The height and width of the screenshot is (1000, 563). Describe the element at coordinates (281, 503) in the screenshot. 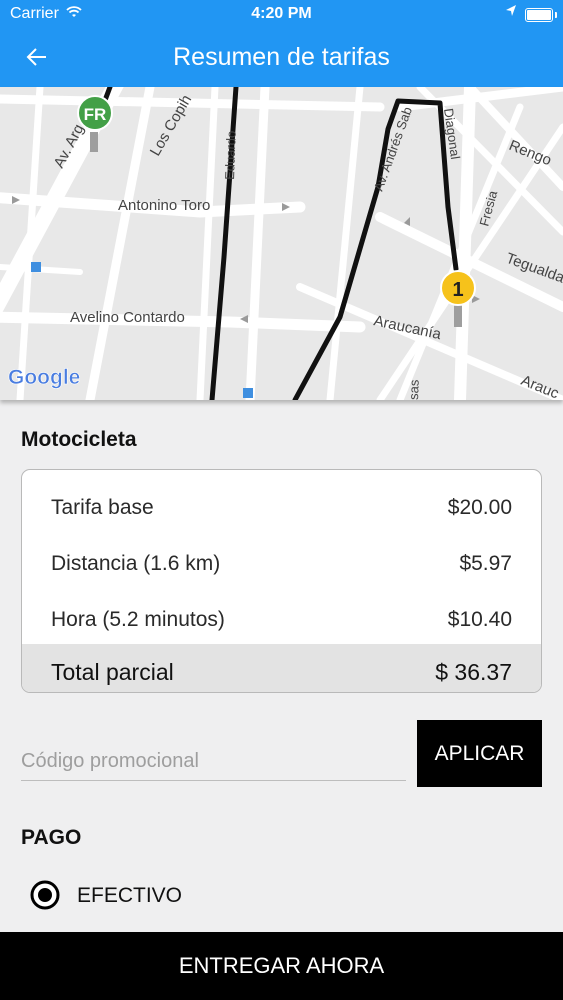

I see `fare-row: Tarifa base $20.00` at that location.